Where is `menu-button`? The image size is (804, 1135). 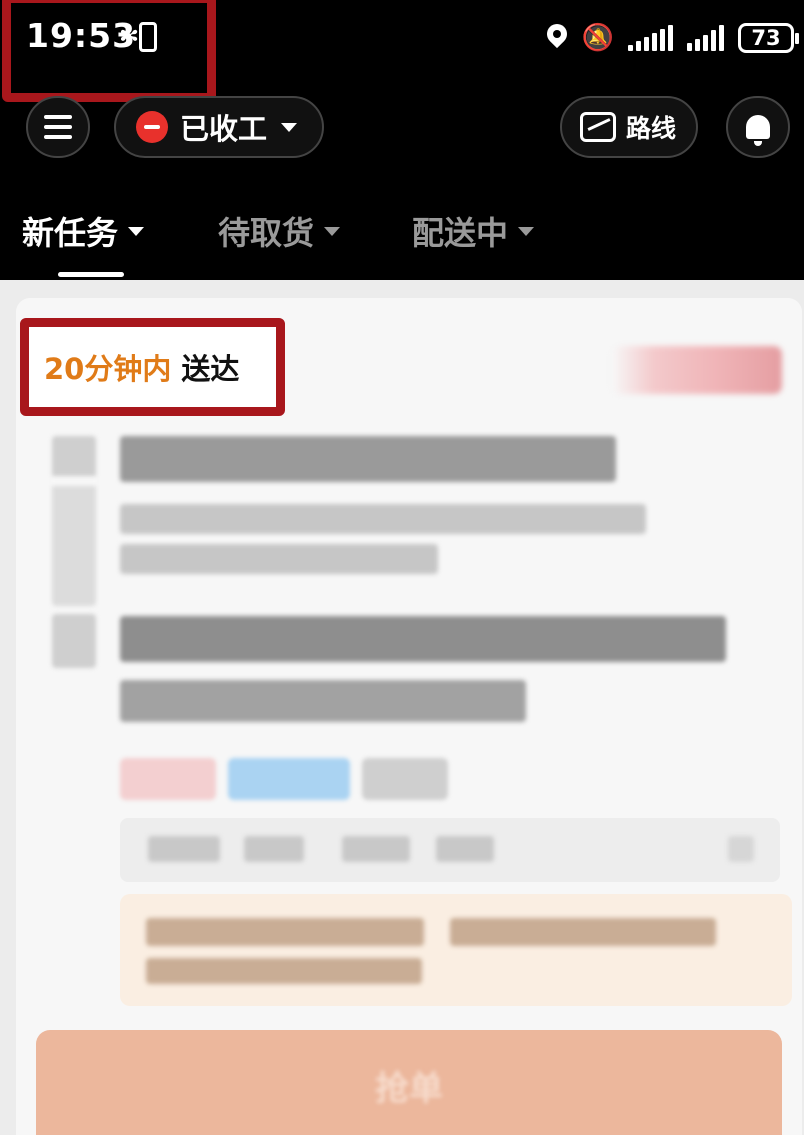 menu-button is located at coordinates (58, 127).